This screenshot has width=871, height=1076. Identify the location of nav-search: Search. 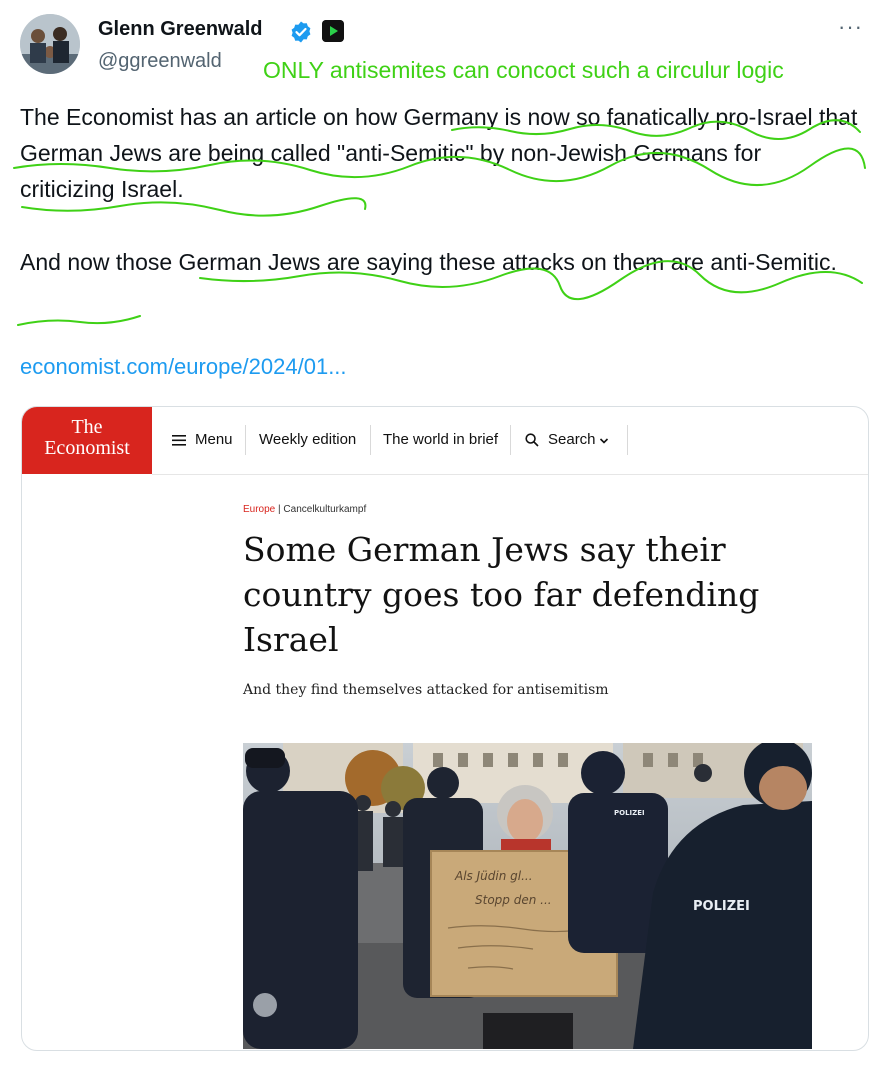
(572, 439).